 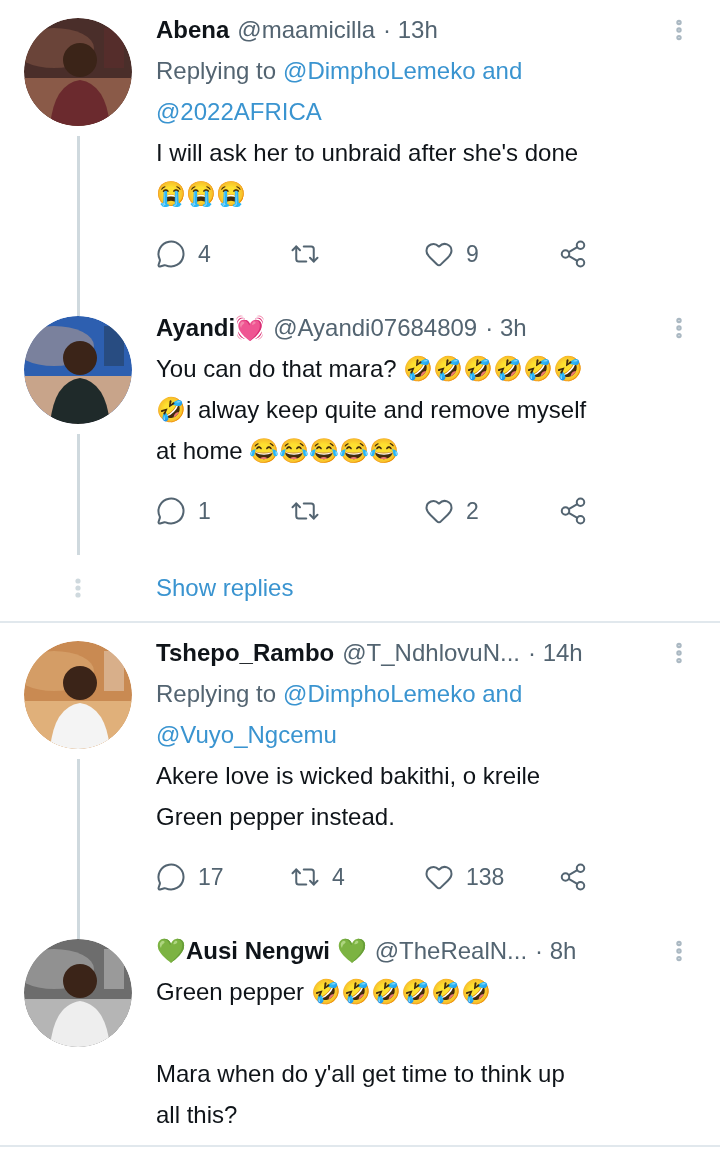 I want to click on tweet-text: Akere love is wicked bakithi, o kreile Green pepper instead., so click(x=348, y=796).